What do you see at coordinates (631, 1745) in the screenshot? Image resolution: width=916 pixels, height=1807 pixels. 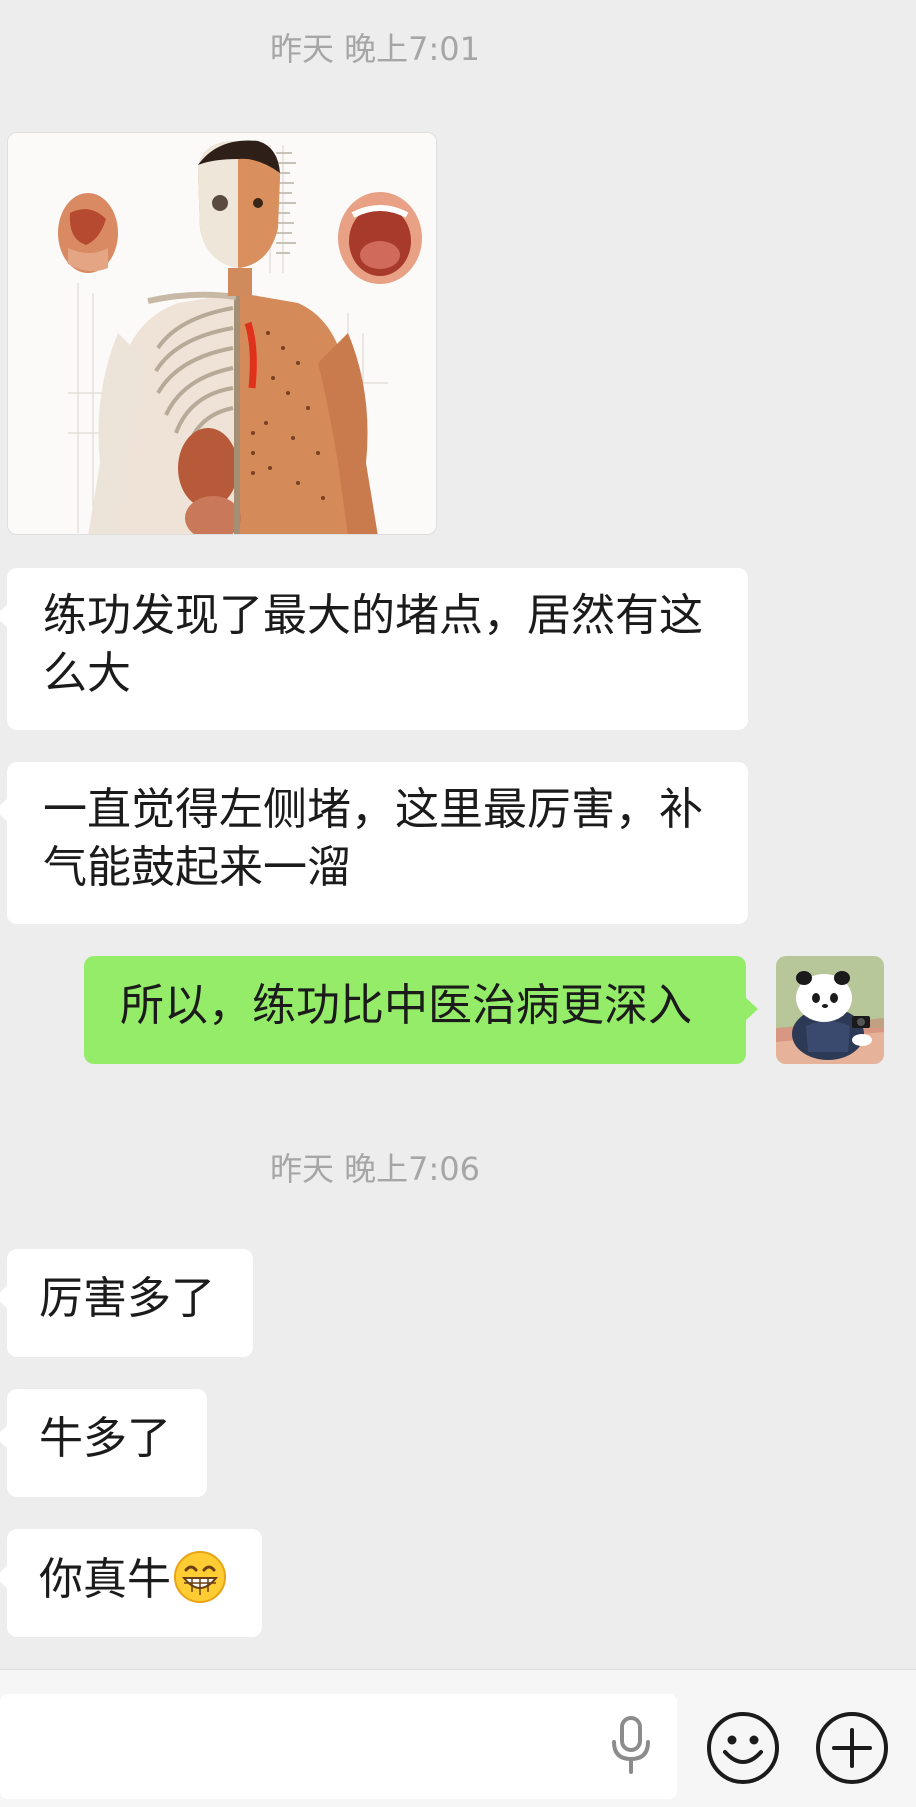 I see `microphone-icon` at bounding box center [631, 1745].